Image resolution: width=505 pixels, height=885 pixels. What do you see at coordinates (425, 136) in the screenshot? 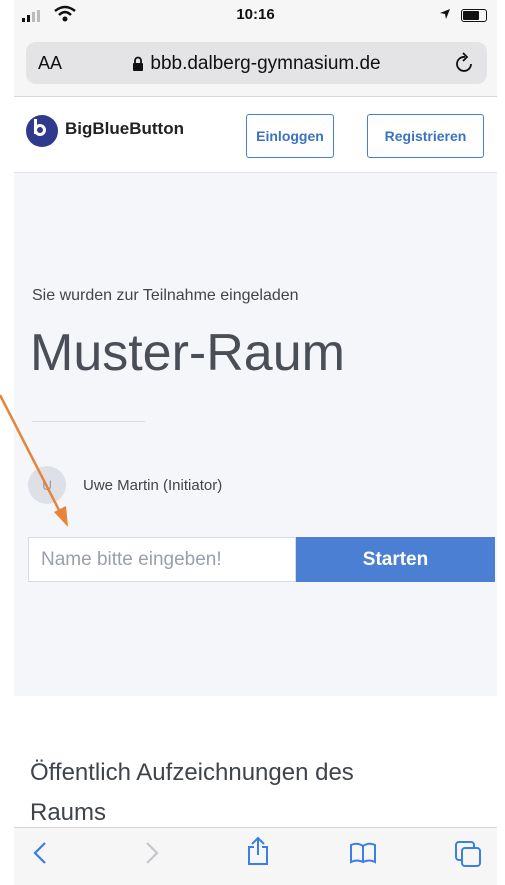
I see `register-button: Registrieren` at bounding box center [425, 136].